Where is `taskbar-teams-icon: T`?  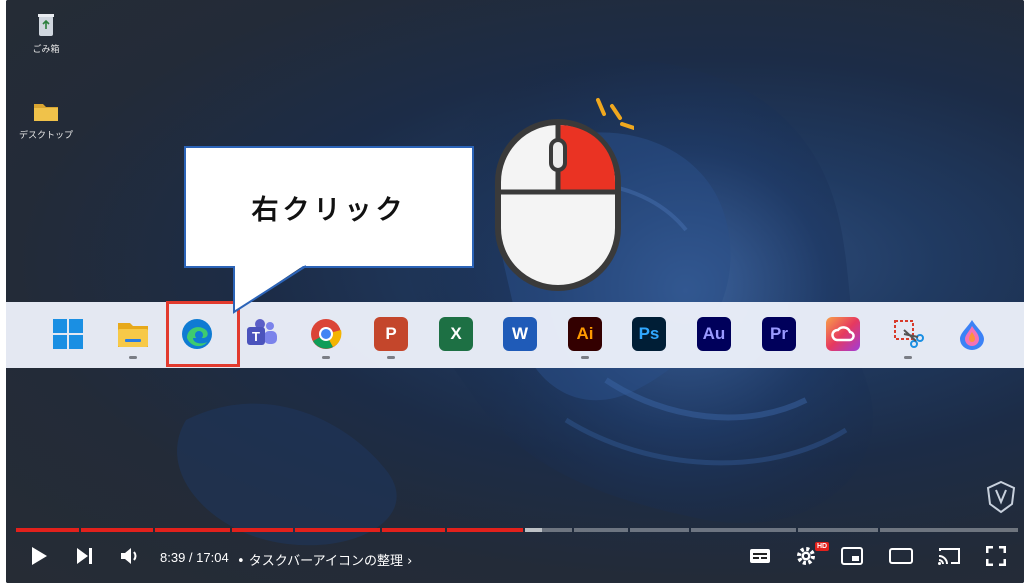
taskbar-teams-icon: T is located at coordinates (262, 334).